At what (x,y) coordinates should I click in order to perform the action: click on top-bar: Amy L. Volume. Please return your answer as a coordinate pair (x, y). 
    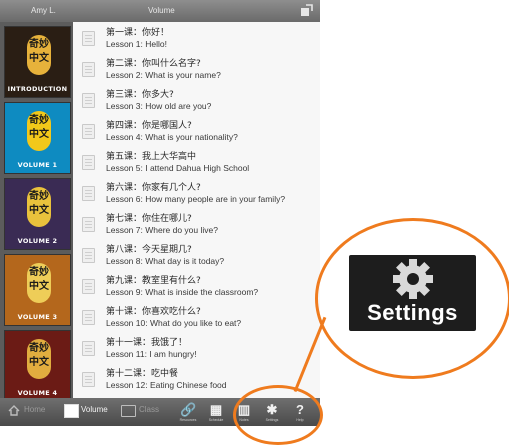
    Looking at the image, I should click on (160, 11).